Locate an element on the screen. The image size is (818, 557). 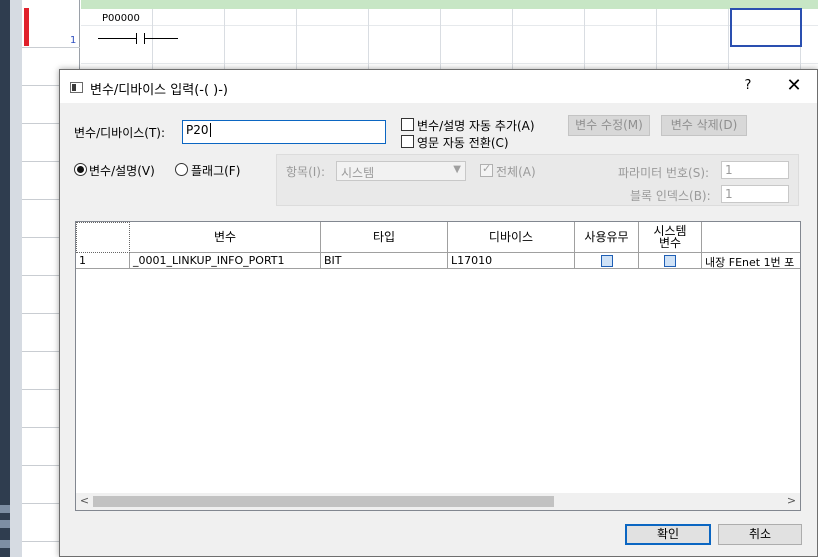
param-number-field: 1 is located at coordinates (755, 170).